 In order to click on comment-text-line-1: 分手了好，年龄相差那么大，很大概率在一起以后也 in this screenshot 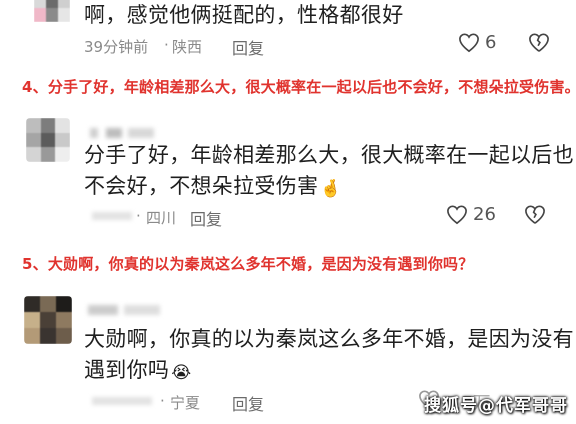, I will do `click(329, 155)`.